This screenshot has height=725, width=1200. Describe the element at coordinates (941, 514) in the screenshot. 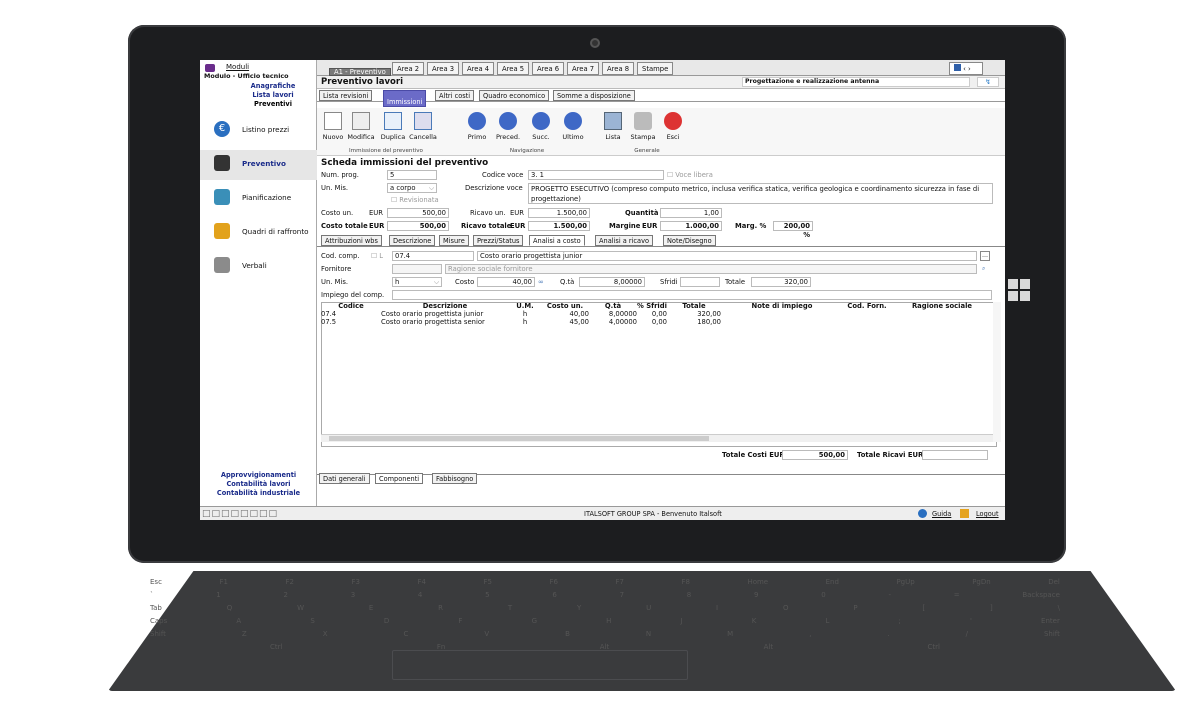

I see `guida-link: Guida` at that location.